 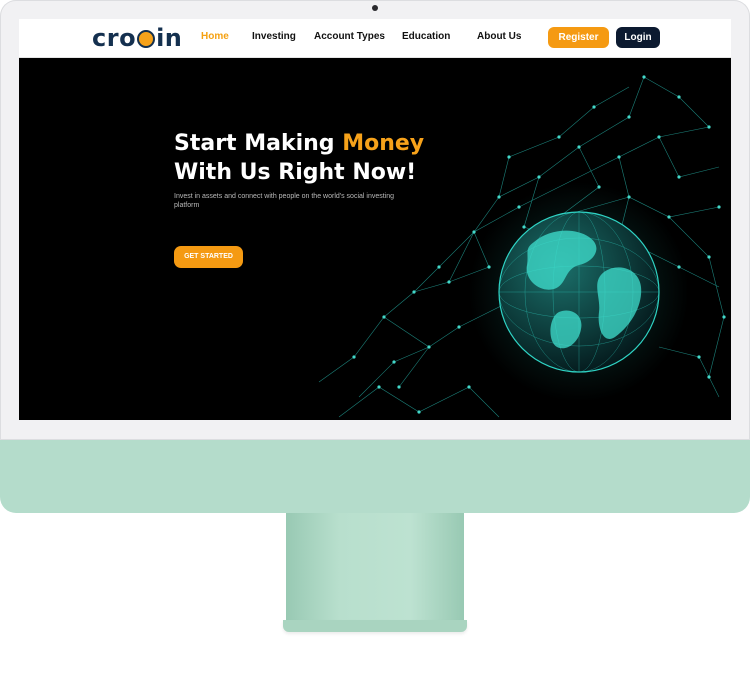 I want to click on nav-item-home: Home, so click(x=215, y=36).